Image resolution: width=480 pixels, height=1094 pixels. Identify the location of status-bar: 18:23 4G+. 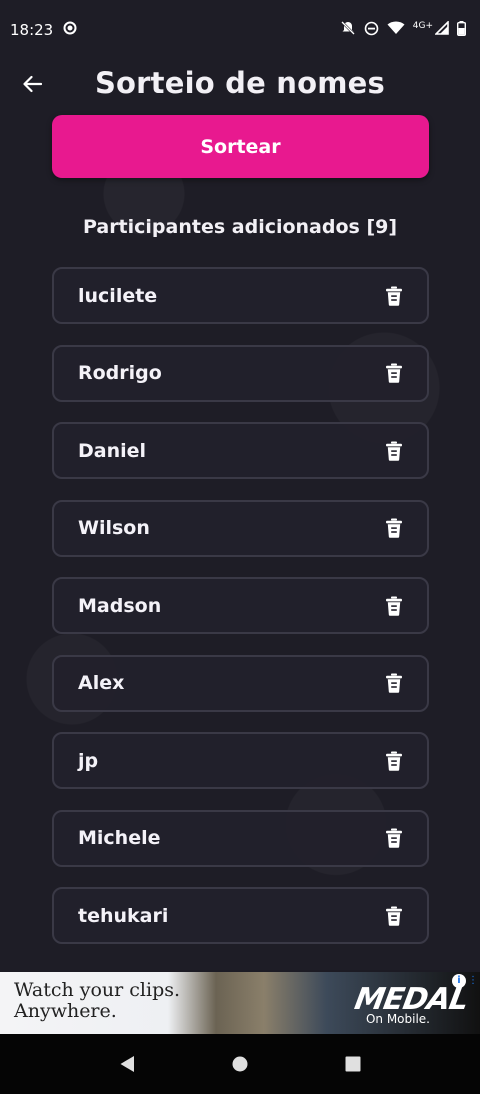
(240, 30).